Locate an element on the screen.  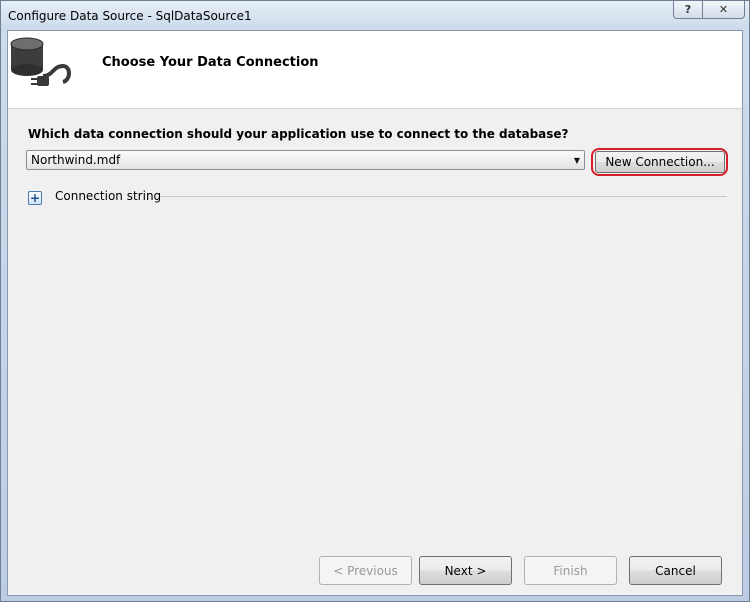
data-connection-select: Northwind.mdf ▼ is located at coordinates (305, 160).